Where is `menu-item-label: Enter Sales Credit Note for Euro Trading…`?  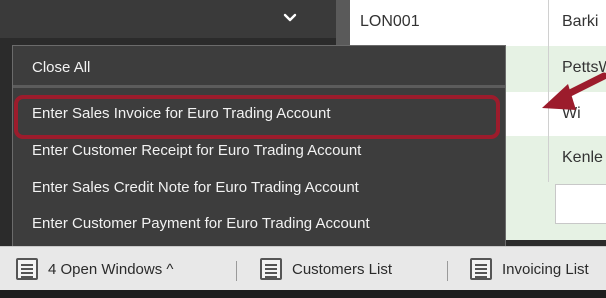
menu-item-label: Enter Sales Credit Note for Euro Trading… is located at coordinates (195, 187).